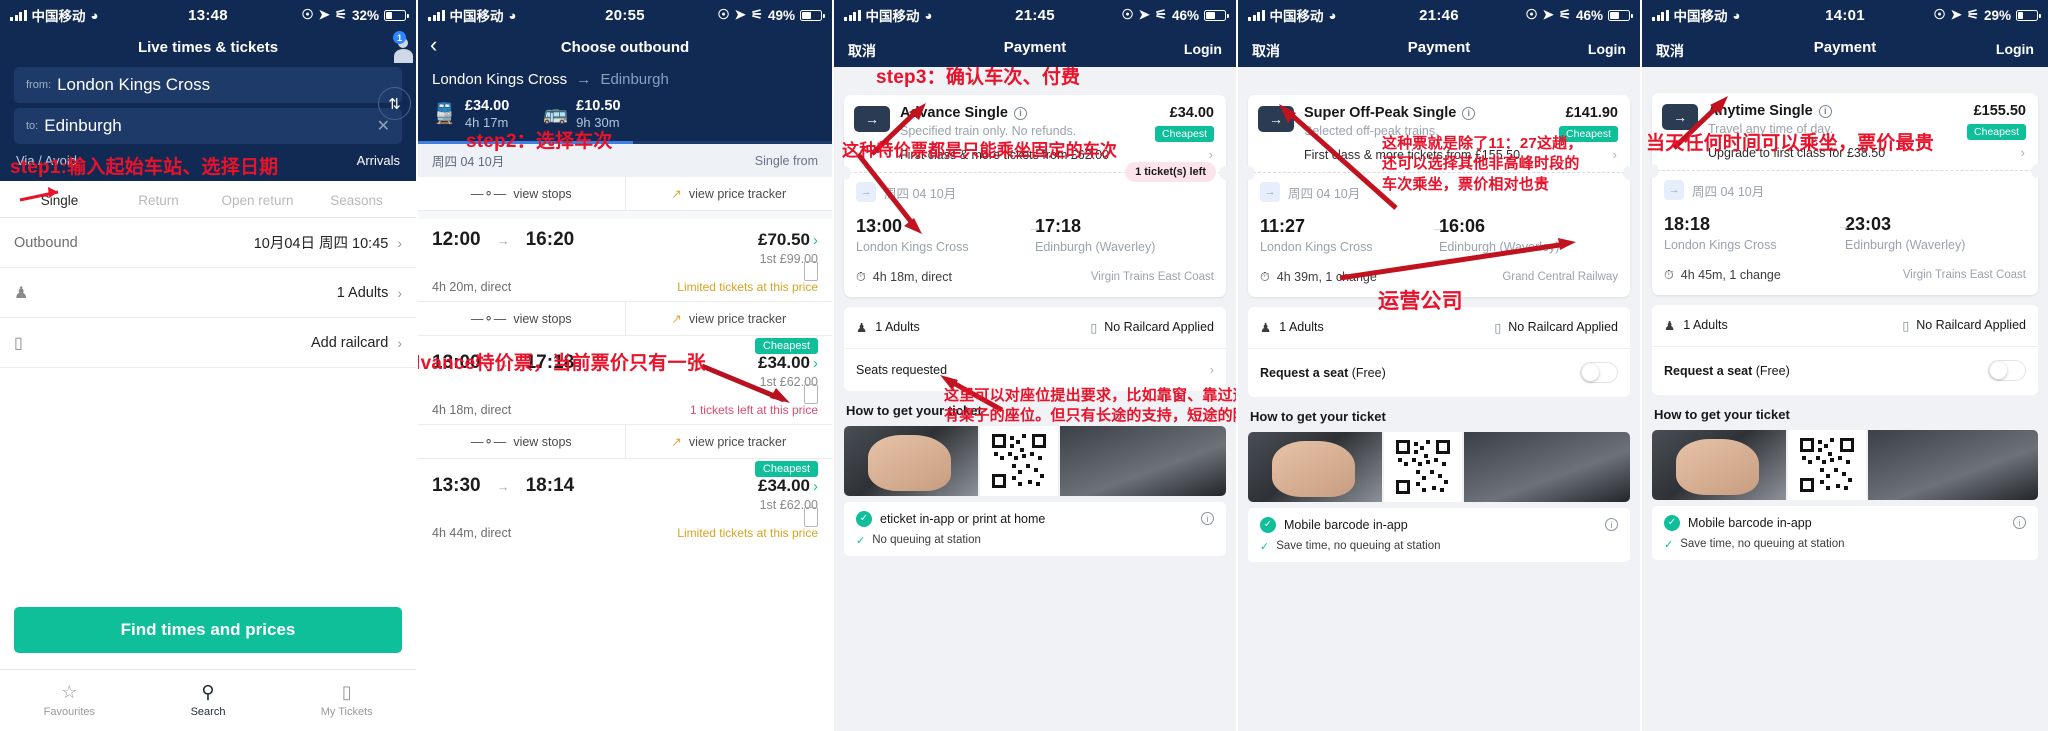 The image size is (2048, 731). What do you see at coordinates (1999, 111) in the screenshot?
I see `ticket-price: £155.50` at bounding box center [1999, 111].